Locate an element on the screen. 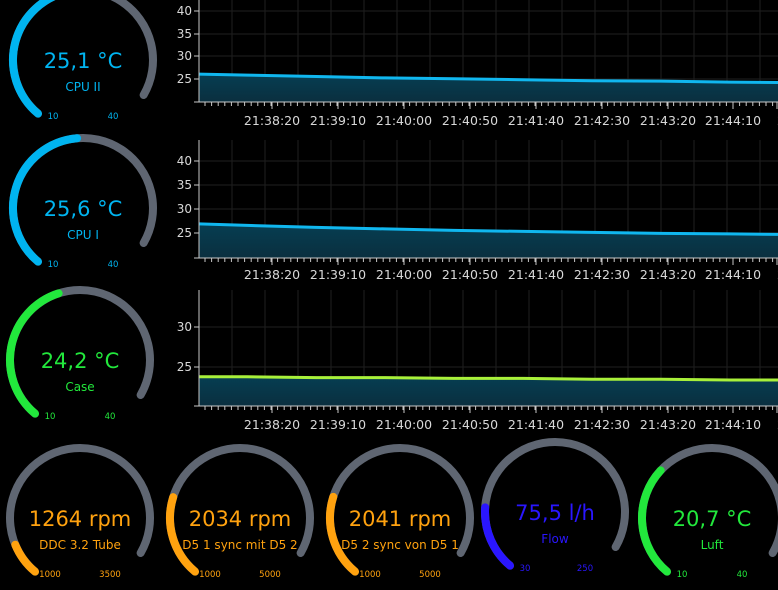 This screenshot has width=778, height=590. gauge-flow: 75,5 l/h Flow 30 250 is located at coordinates (555, 506).